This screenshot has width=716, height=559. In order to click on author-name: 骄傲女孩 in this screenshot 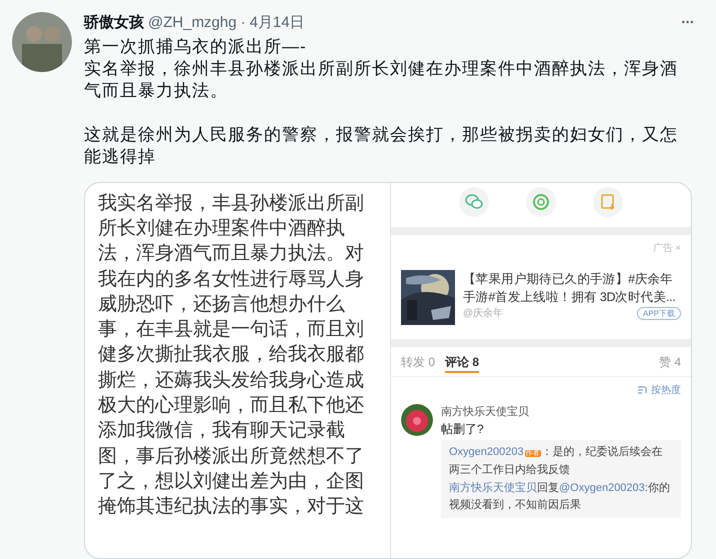, I will do `click(114, 23)`.